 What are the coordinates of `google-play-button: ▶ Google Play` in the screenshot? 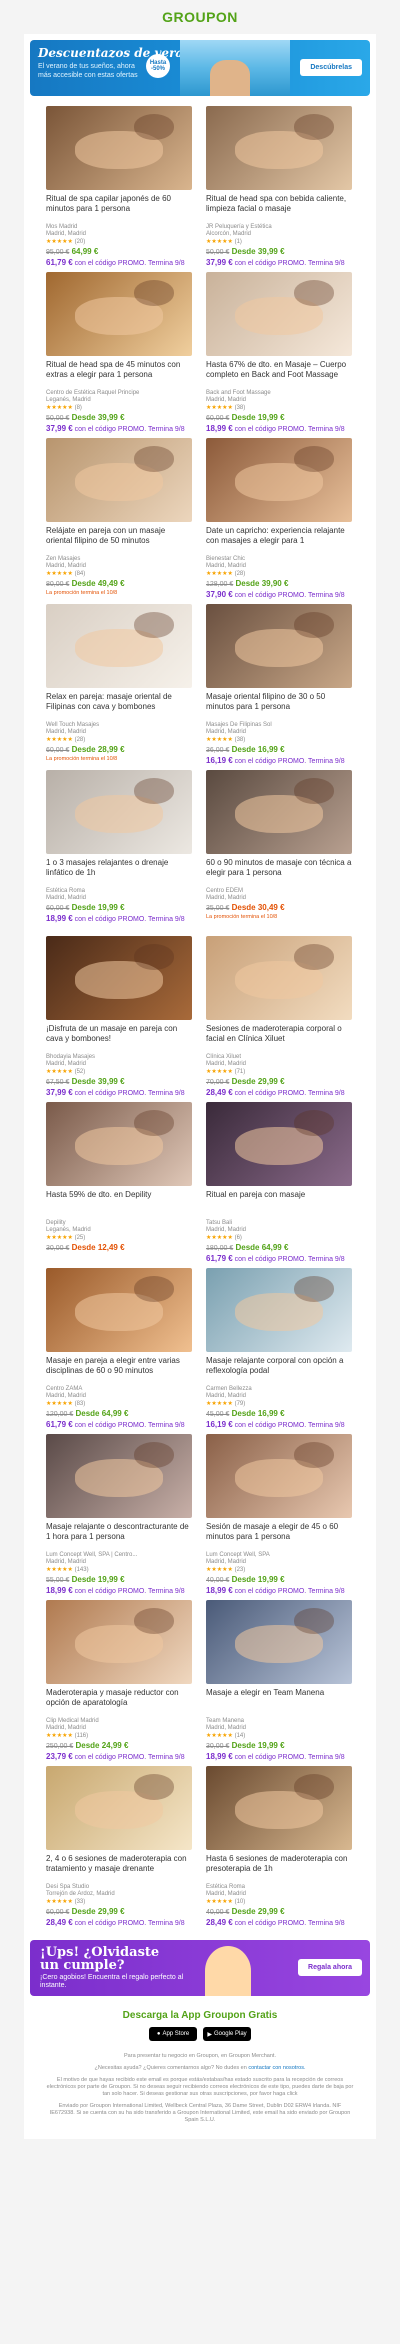 It's located at (227, 2034).